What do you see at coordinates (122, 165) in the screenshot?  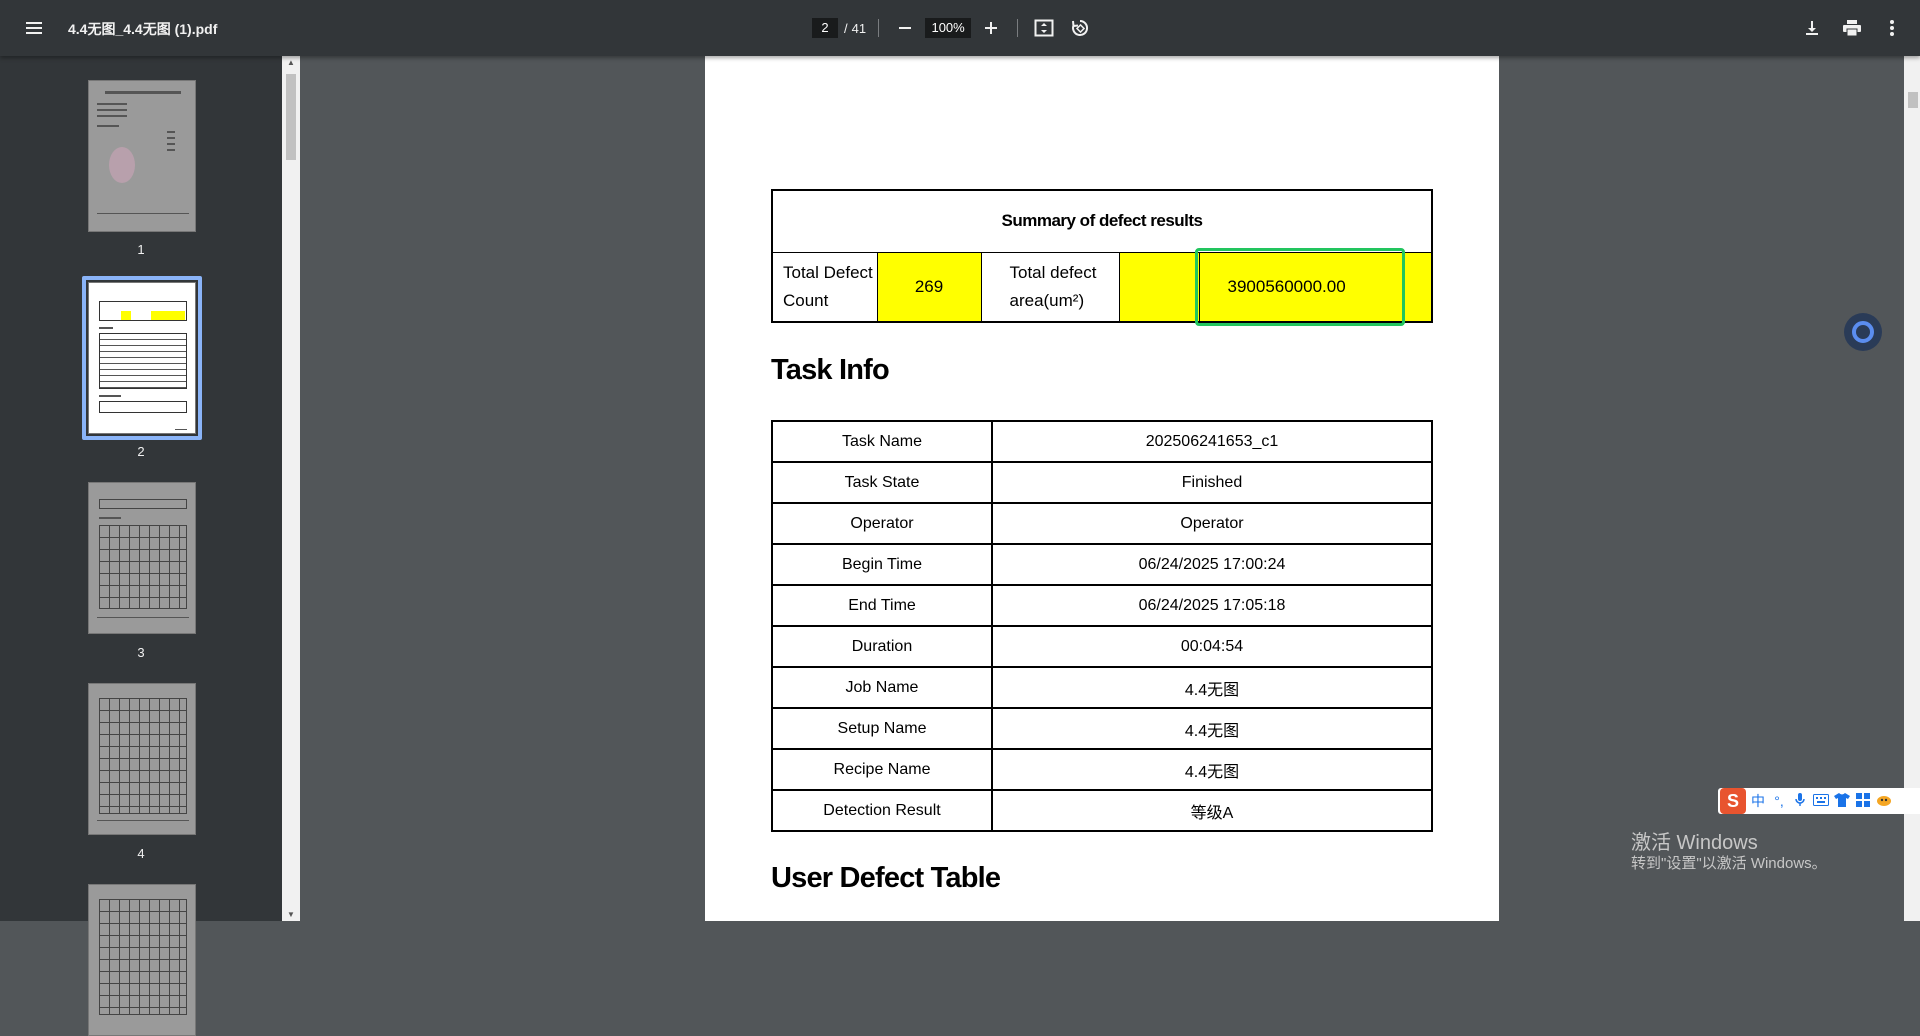 I see `wafer-map-image` at bounding box center [122, 165].